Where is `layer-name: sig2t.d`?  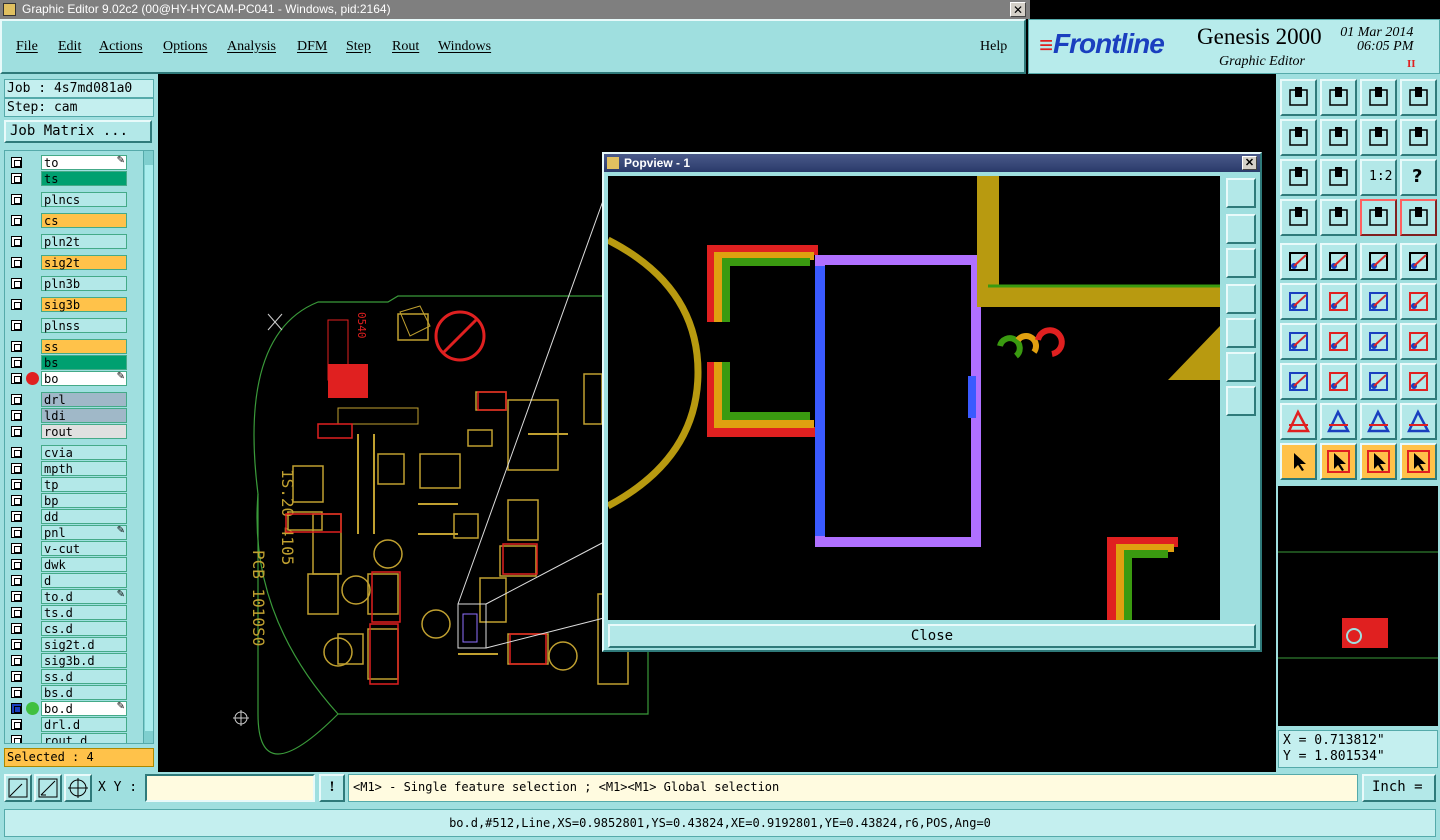
layer-name: sig2t.d is located at coordinates (84, 644).